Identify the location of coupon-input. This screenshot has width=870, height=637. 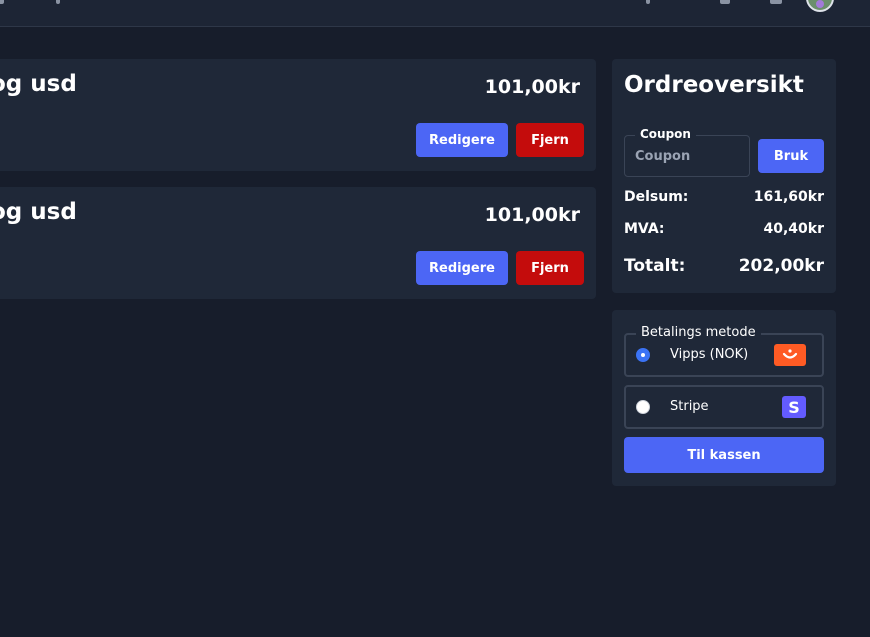
(686, 156).